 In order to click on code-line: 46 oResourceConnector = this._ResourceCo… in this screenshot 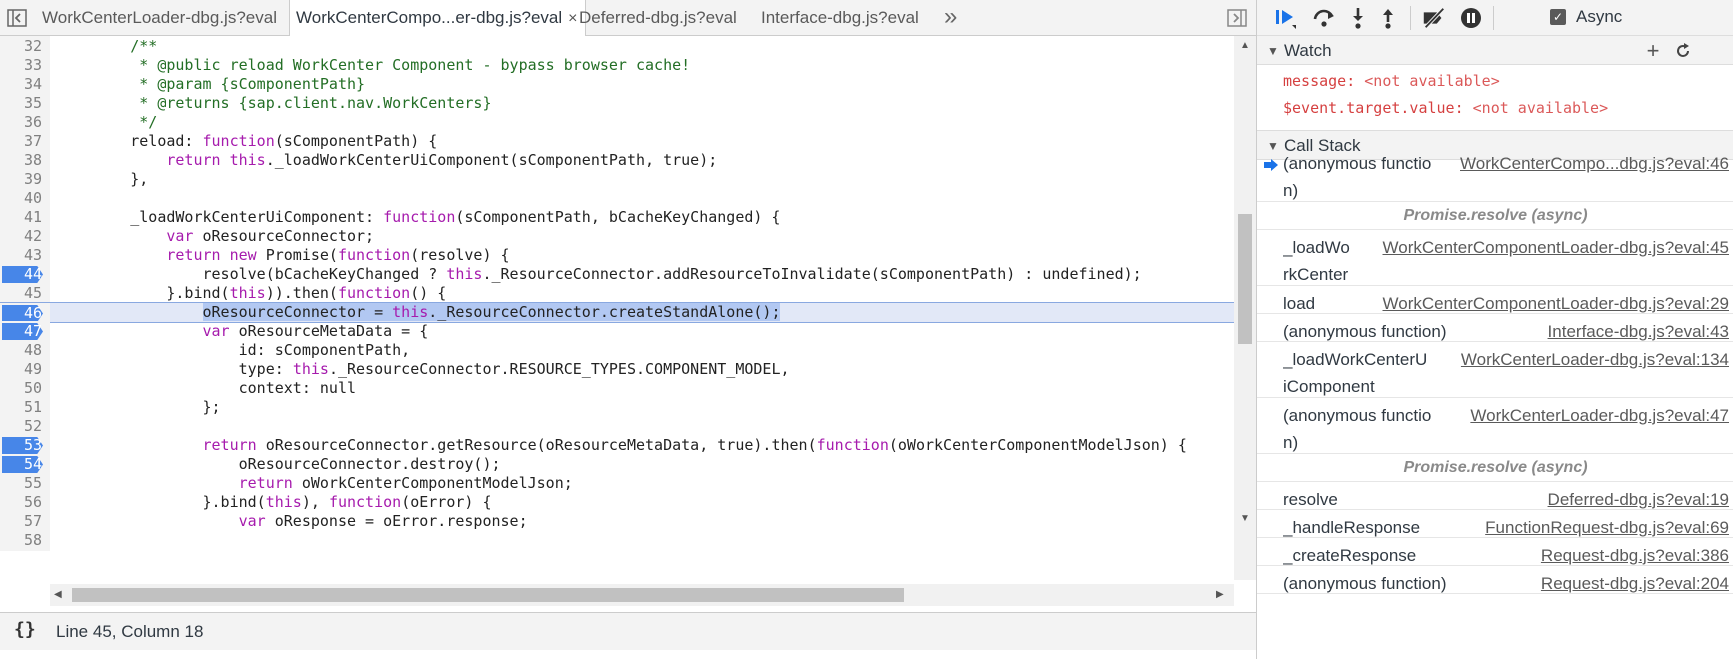, I will do `click(617, 313)`.